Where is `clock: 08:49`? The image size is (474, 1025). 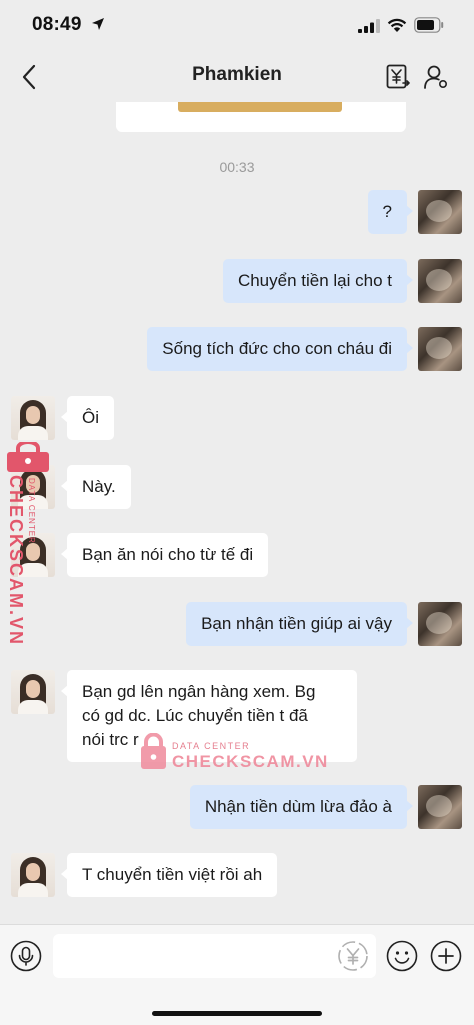
clock: 08:49 is located at coordinates (57, 24).